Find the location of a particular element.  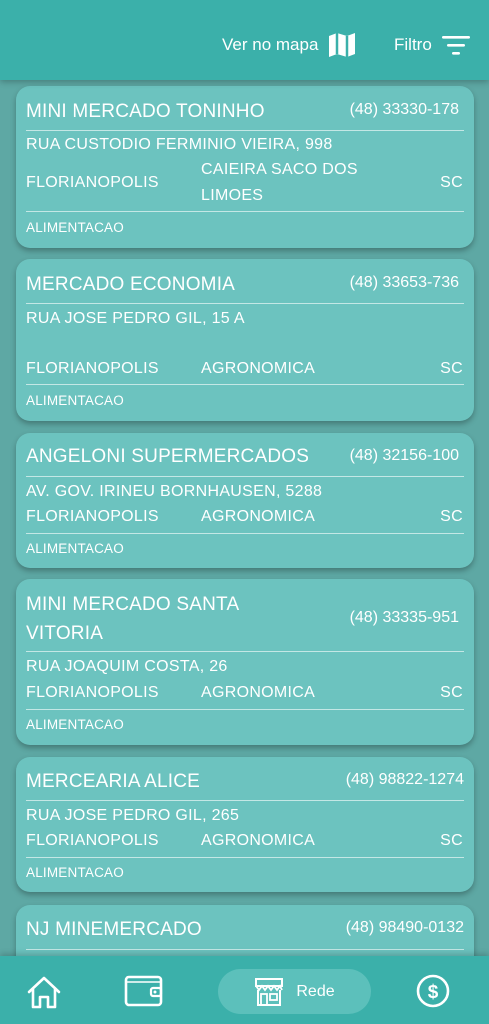

dollar-icon: $ is located at coordinates (433, 991).